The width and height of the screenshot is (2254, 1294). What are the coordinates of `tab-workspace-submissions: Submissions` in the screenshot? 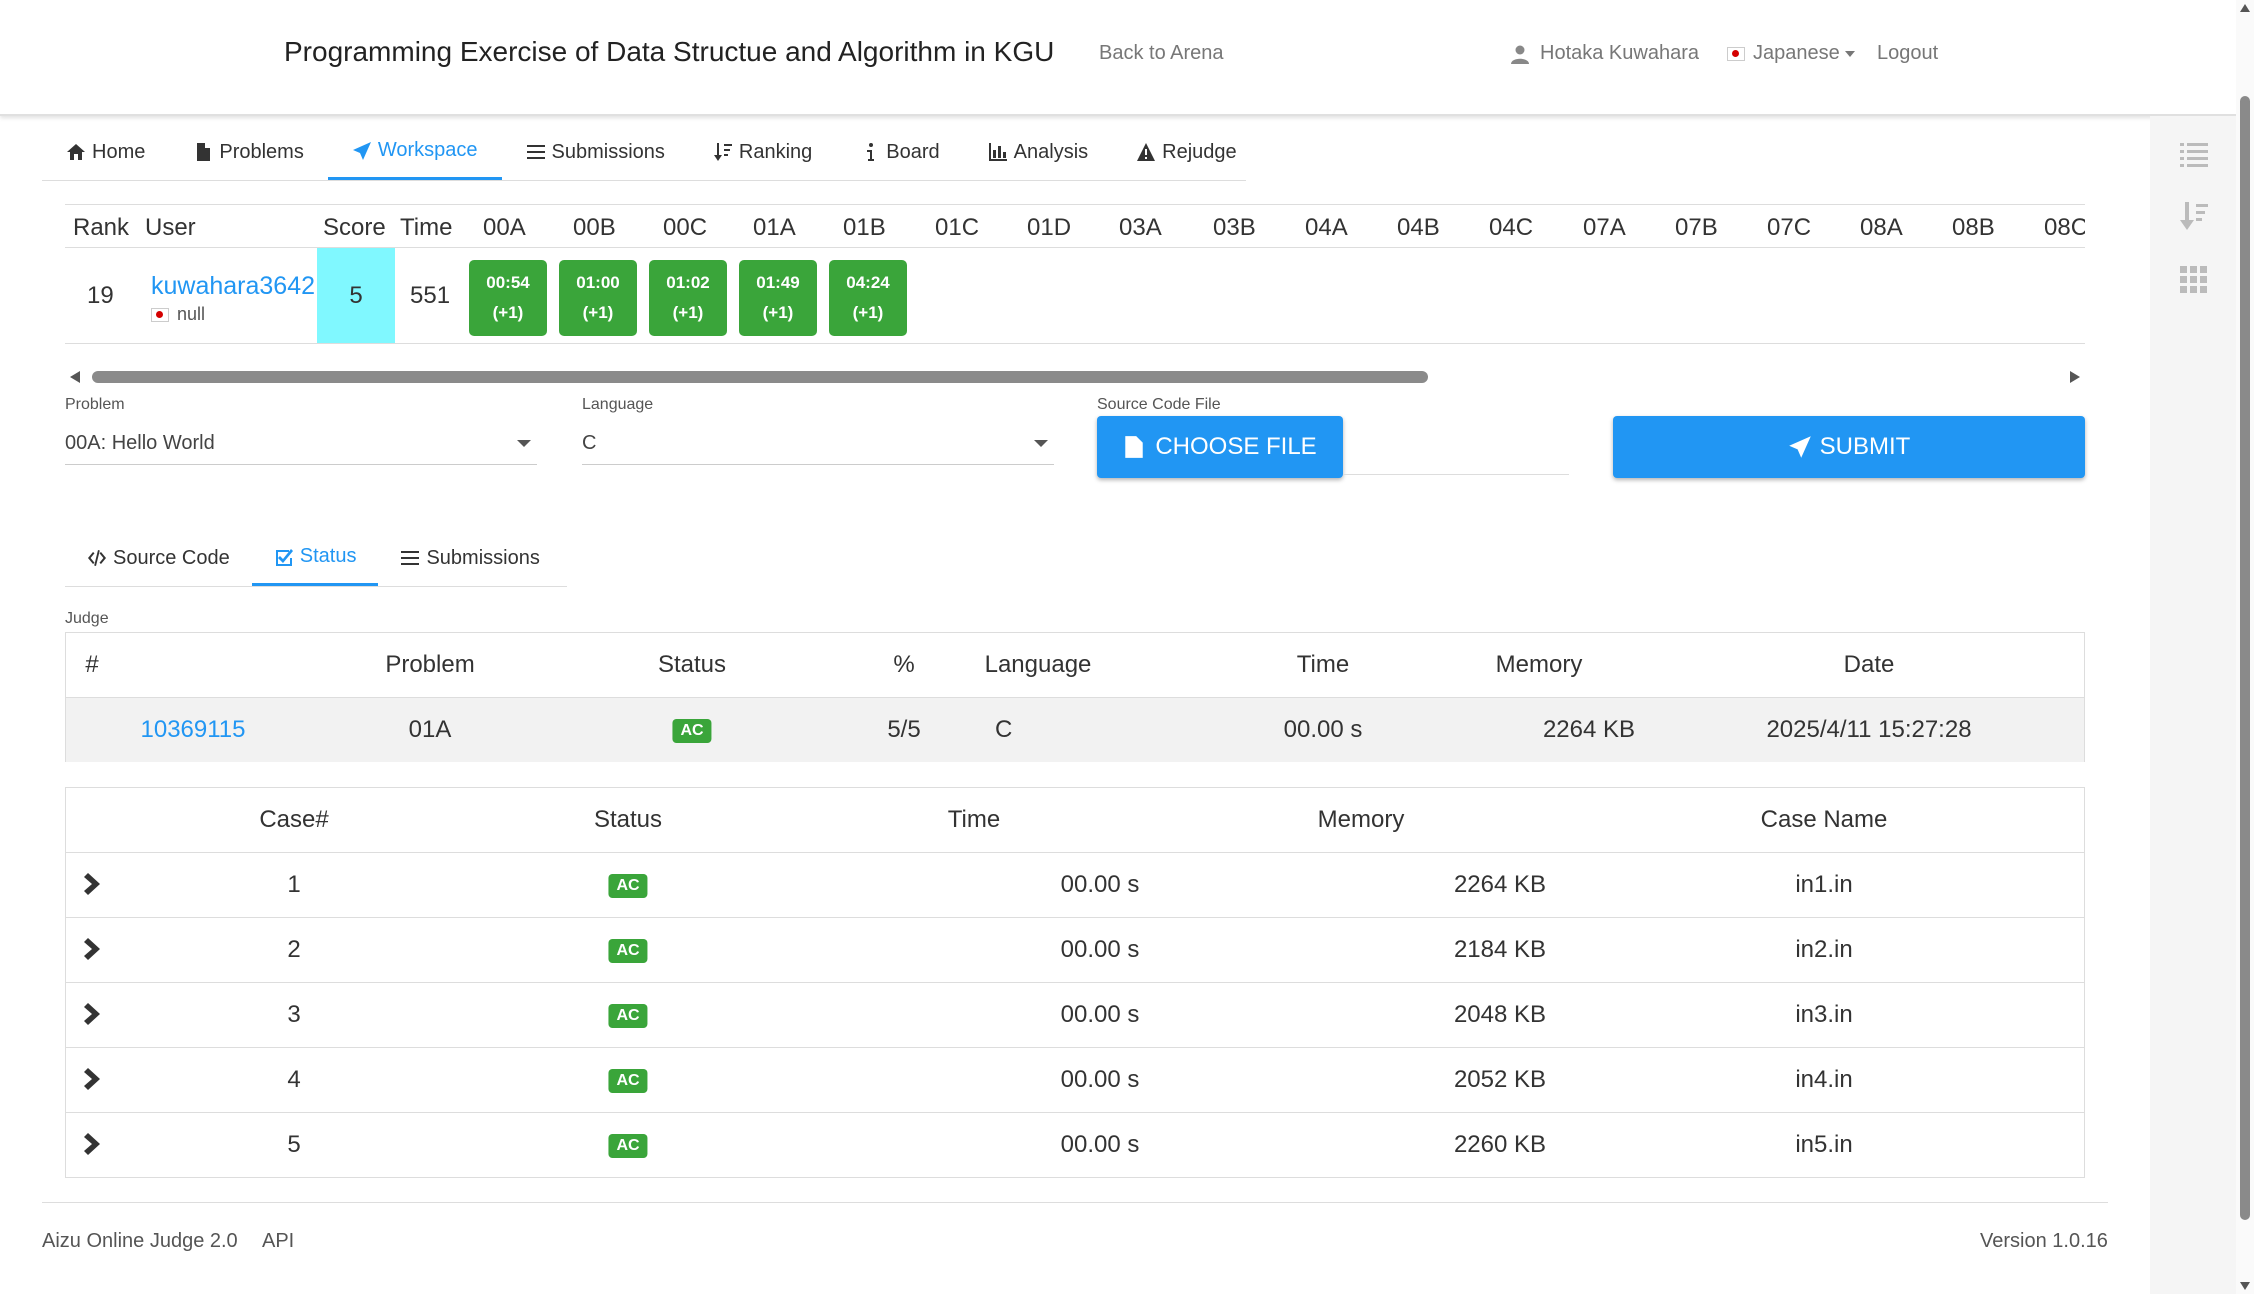 It's located at (469, 558).